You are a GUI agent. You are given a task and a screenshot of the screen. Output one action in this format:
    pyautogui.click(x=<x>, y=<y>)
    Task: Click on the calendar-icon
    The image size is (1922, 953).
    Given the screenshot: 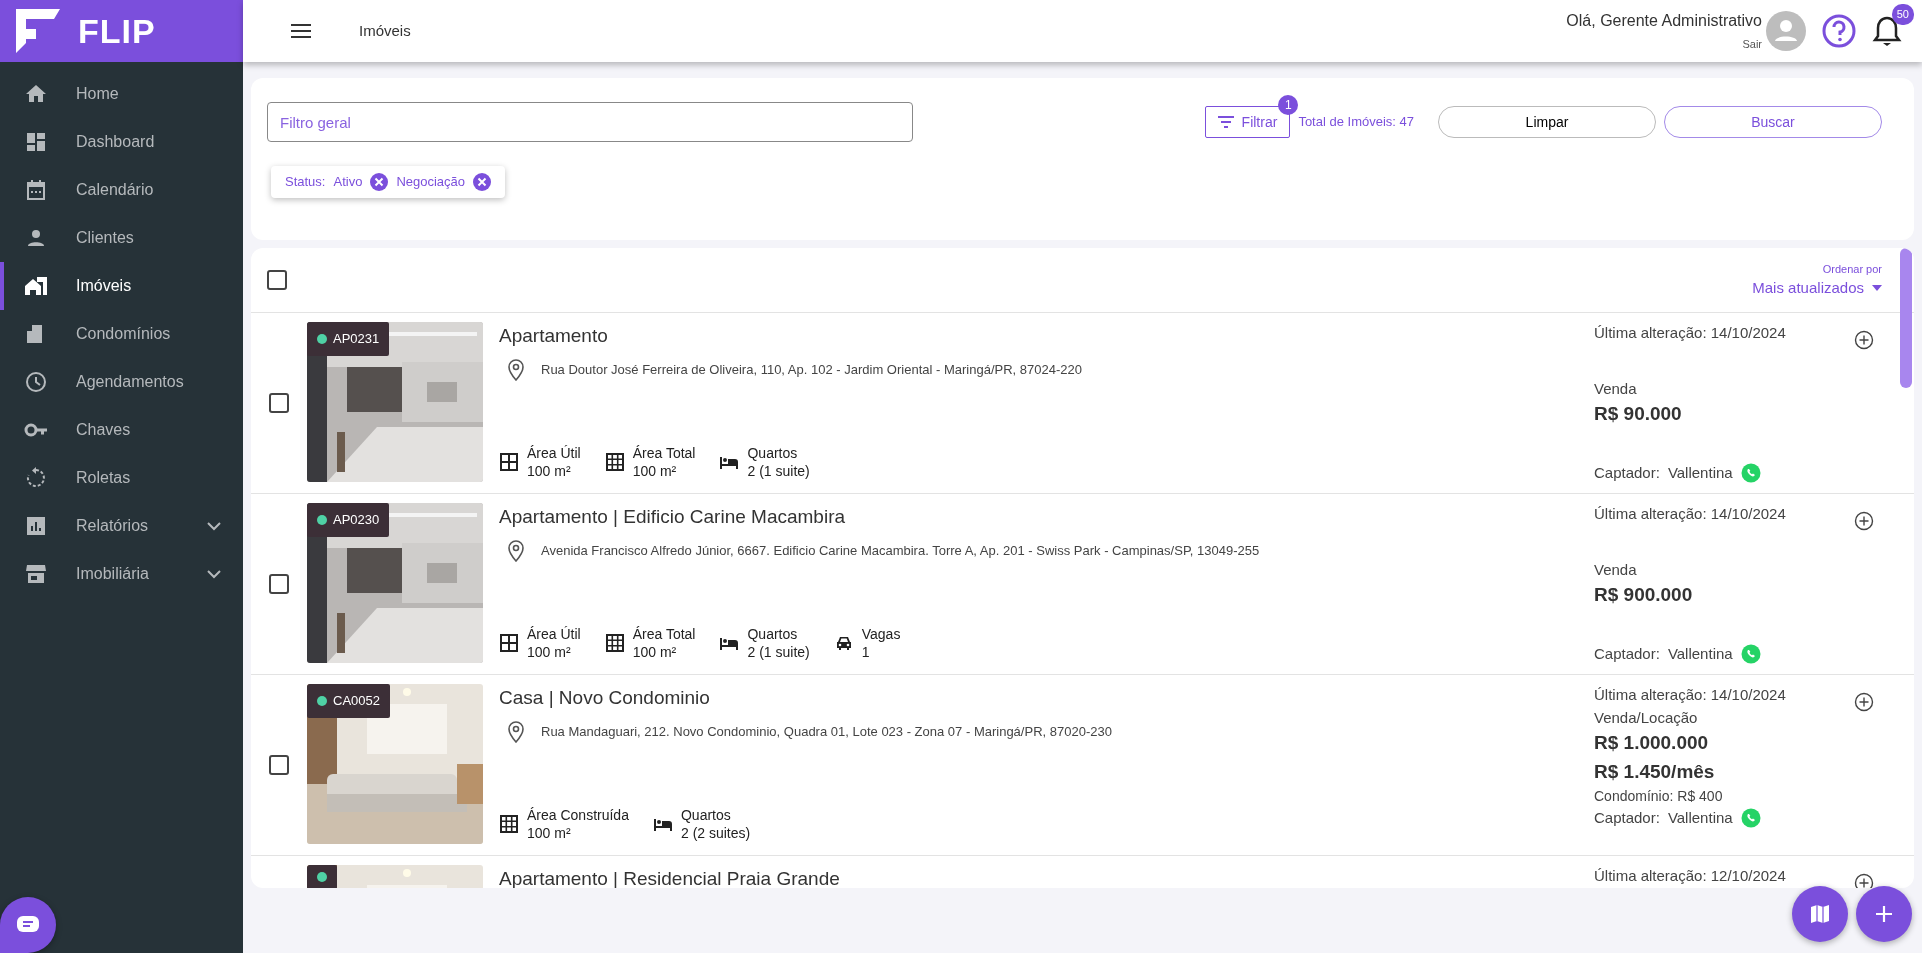 What is the action you would take?
    pyautogui.click(x=36, y=190)
    